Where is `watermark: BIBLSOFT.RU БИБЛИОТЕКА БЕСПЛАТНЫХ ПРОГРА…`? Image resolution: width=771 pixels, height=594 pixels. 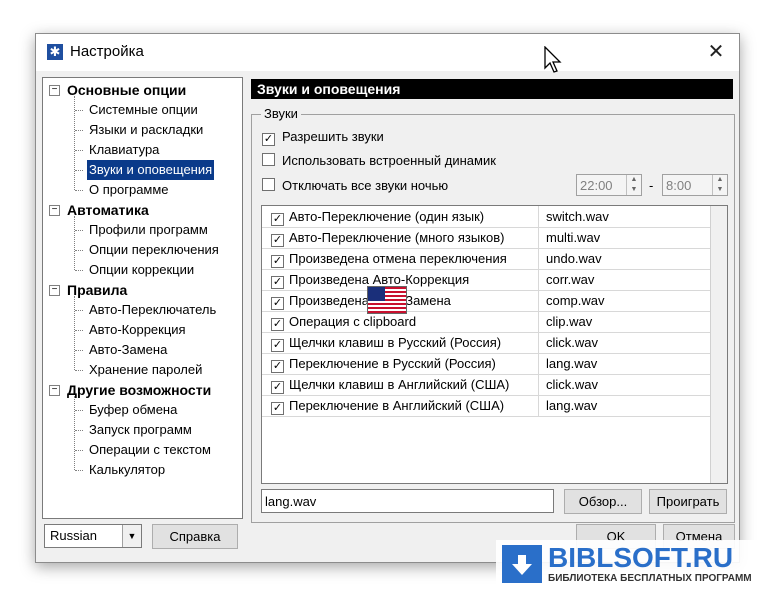 watermark: BIBLSOFT.RU БИБЛИОТЕКА БЕСПЛАТНЫХ ПРОГРА… is located at coordinates (630, 564).